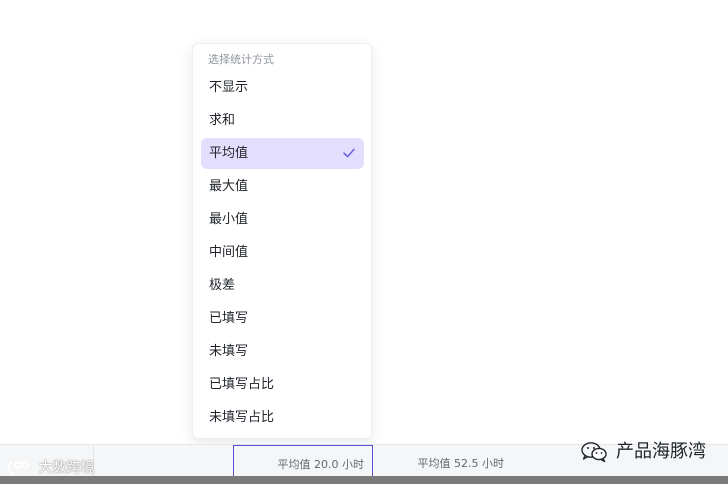 The image size is (728, 484). I want to click on watermark-right: 产品海豚湾, so click(643, 452).